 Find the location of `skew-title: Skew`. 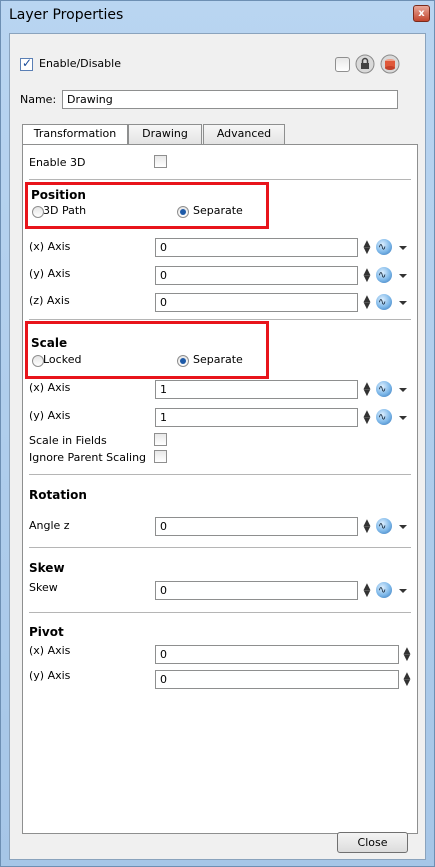

skew-title: Skew is located at coordinates (47, 568).